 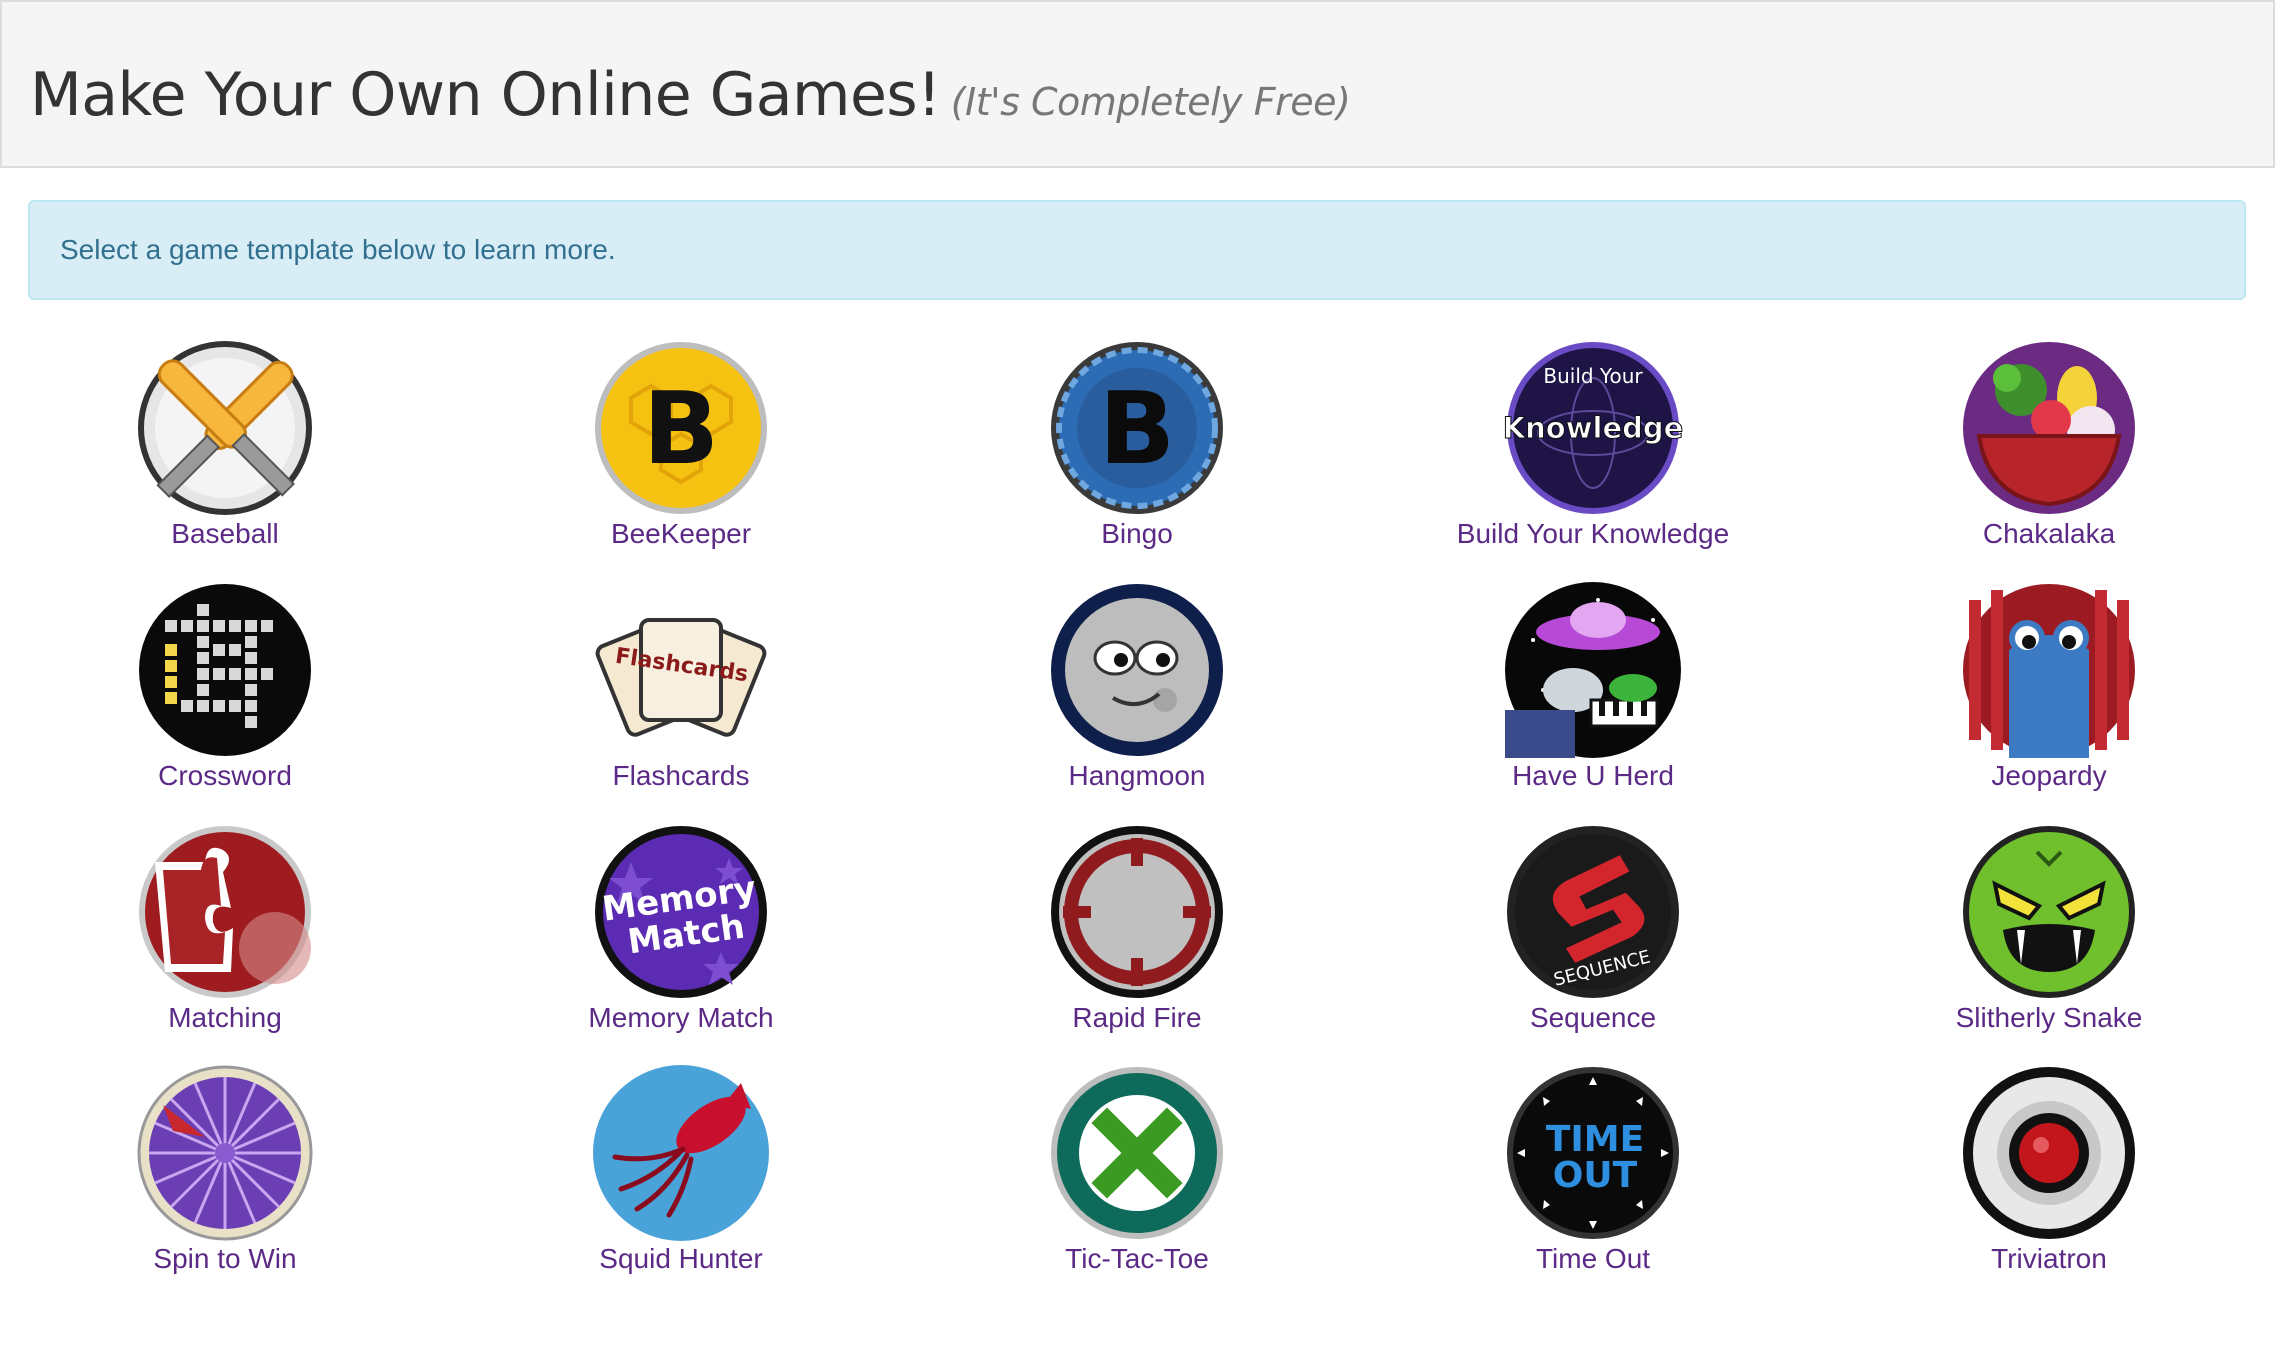 I want to click on snake-face-icon, so click(x=2049, y=912).